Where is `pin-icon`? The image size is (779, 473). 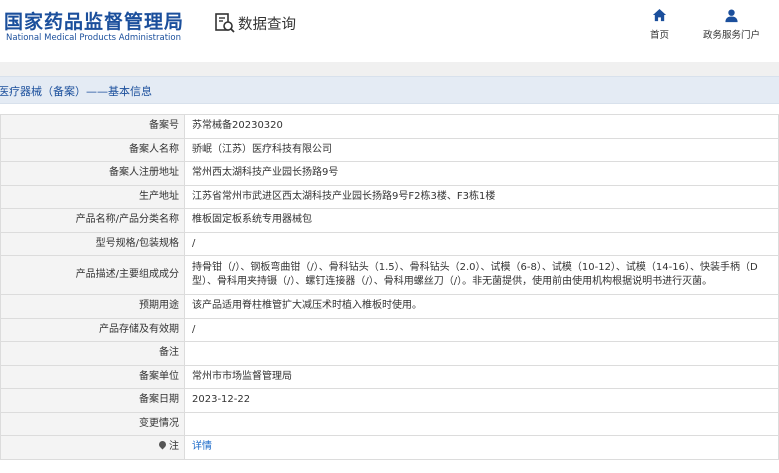 pin-icon is located at coordinates (162, 444).